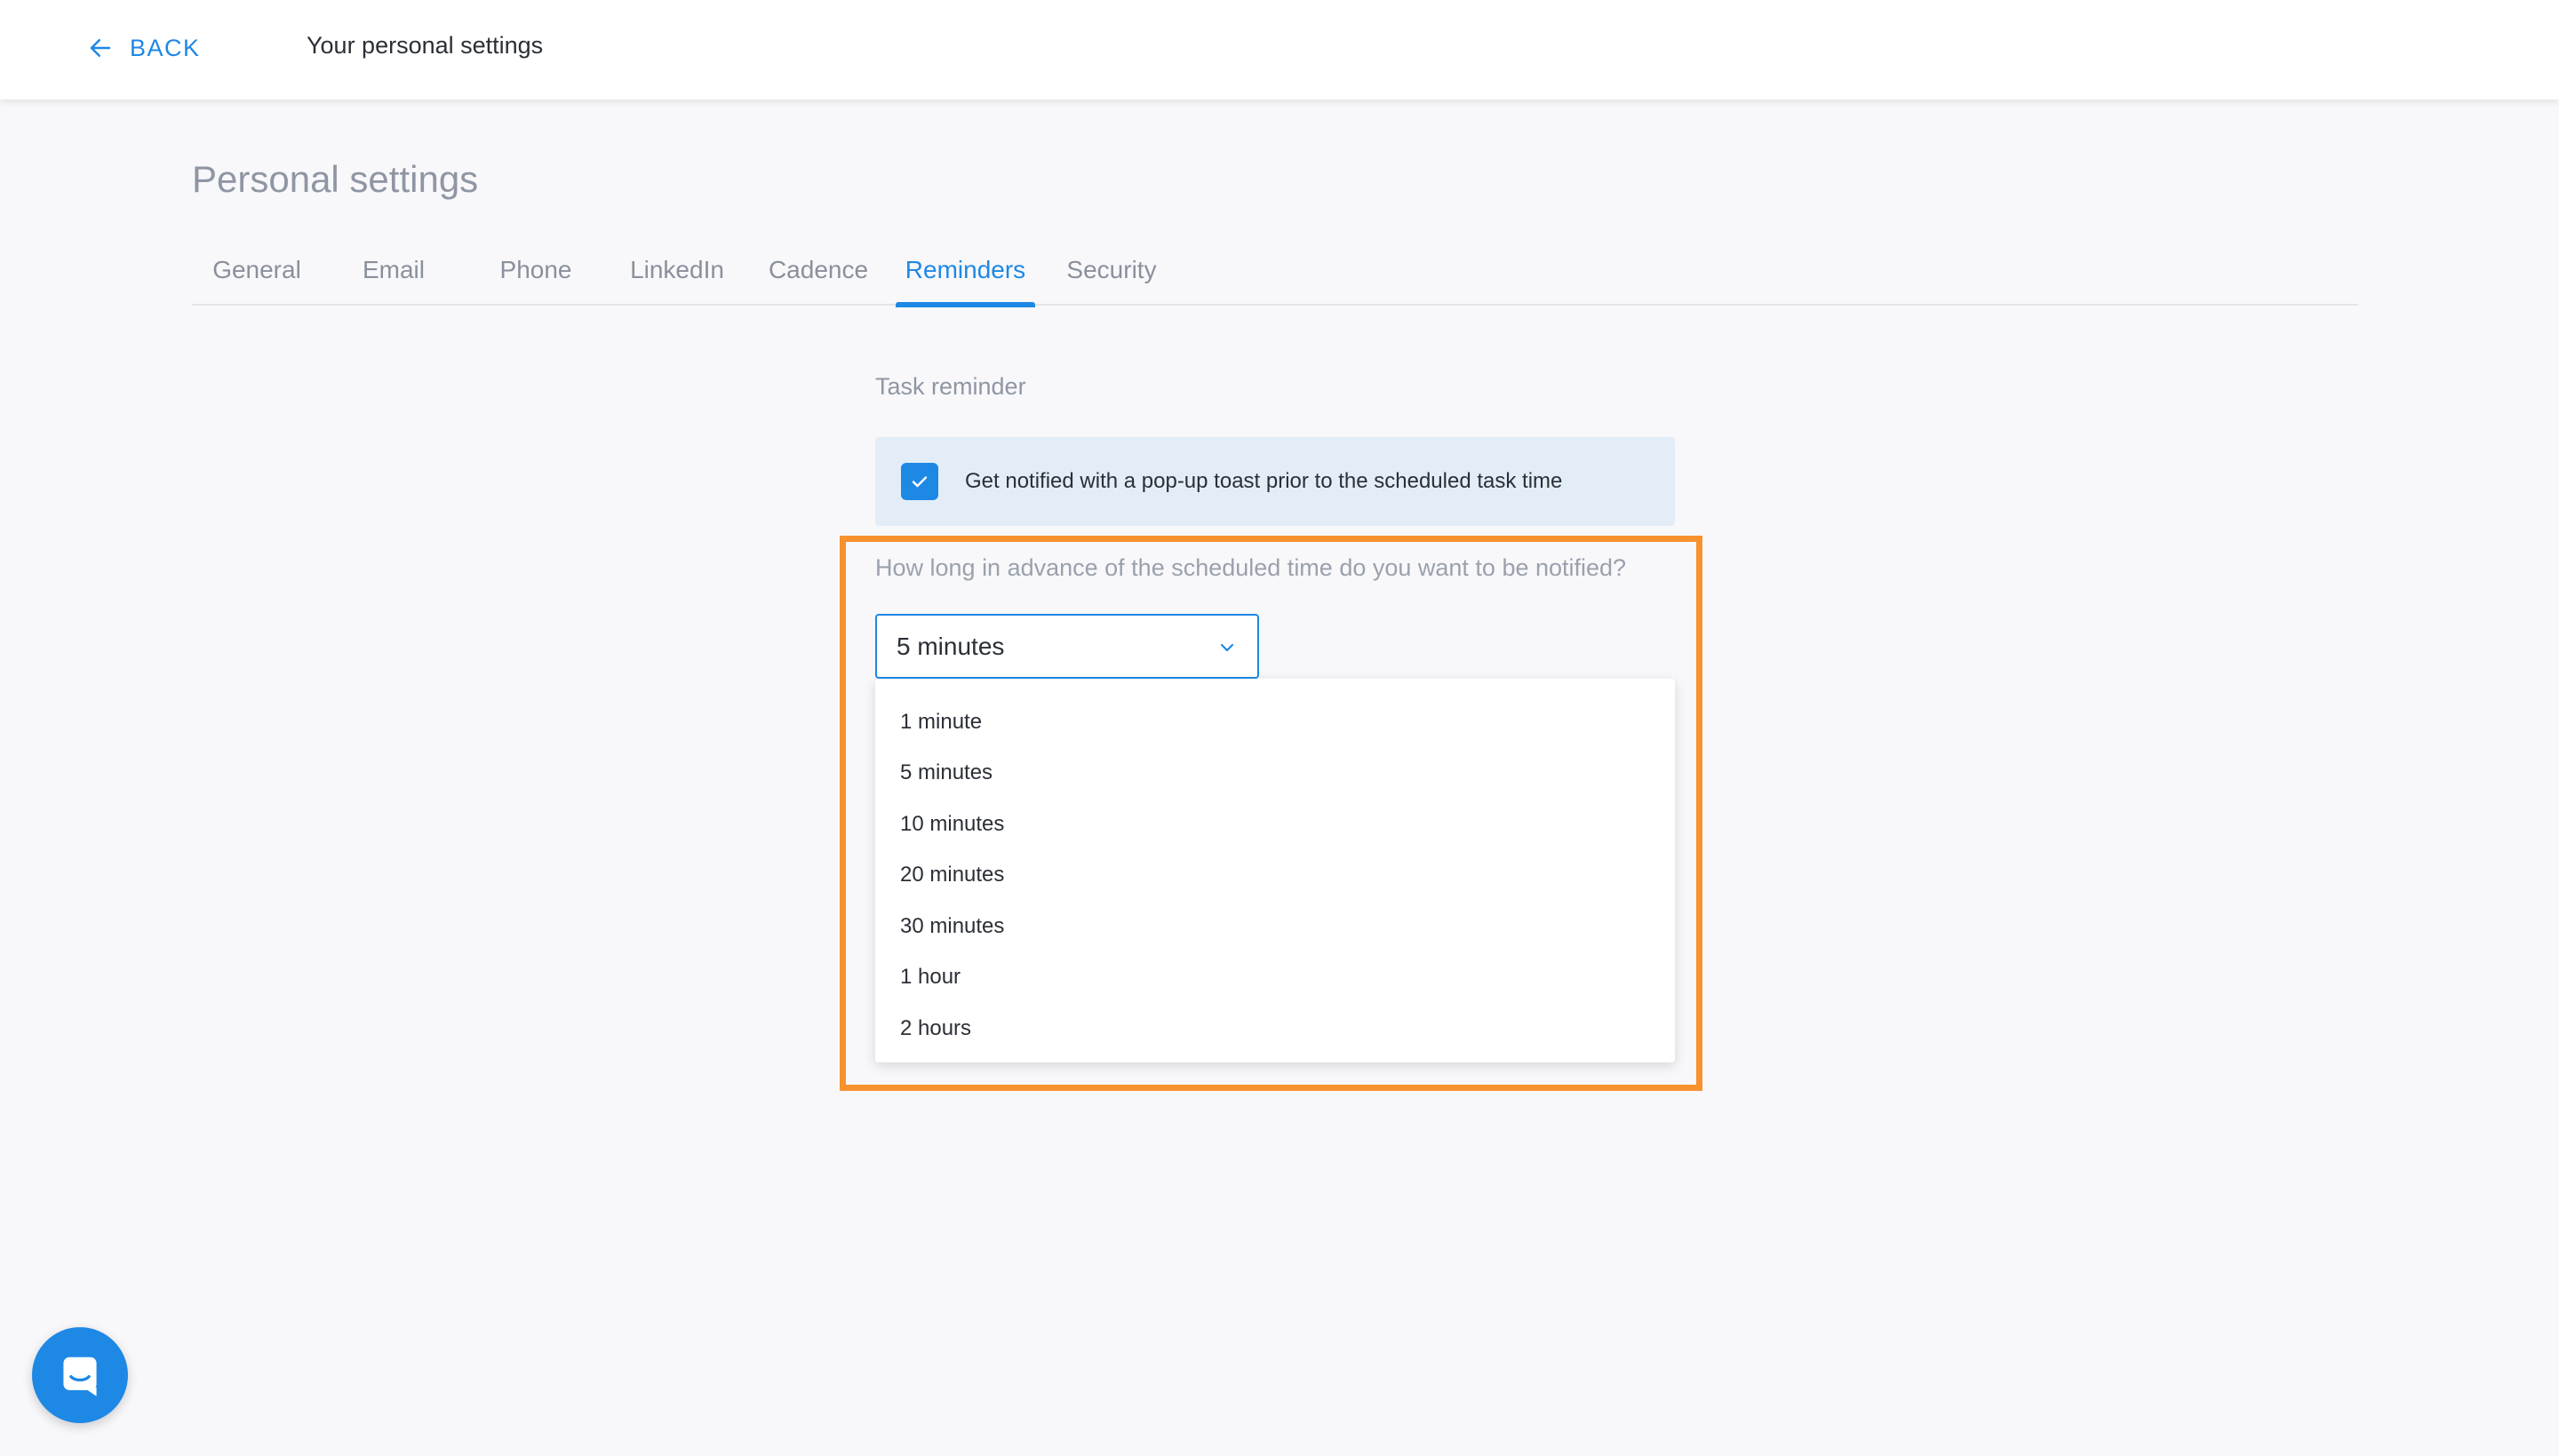 This screenshot has height=1456, width=2559. What do you see at coordinates (256, 269) in the screenshot?
I see `tab-label: General` at bounding box center [256, 269].